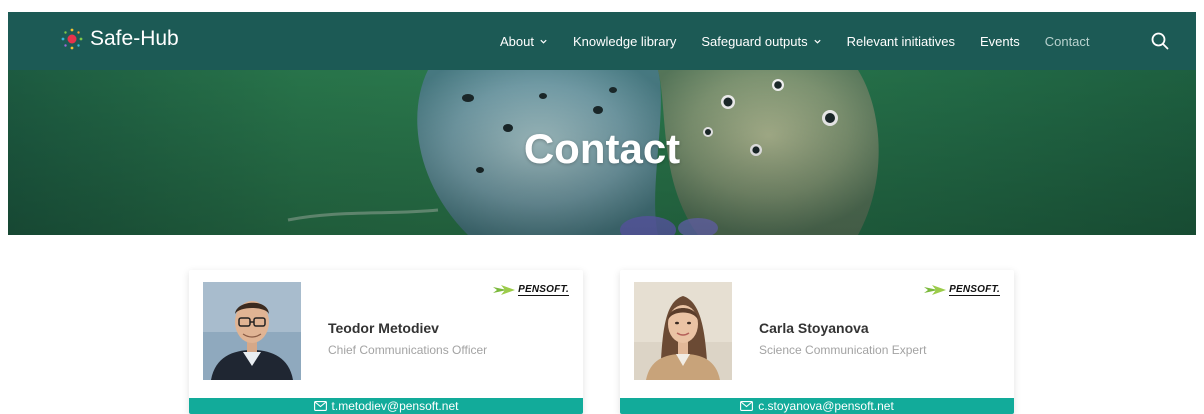  I want to click on search-icon, so click(1160, 41).